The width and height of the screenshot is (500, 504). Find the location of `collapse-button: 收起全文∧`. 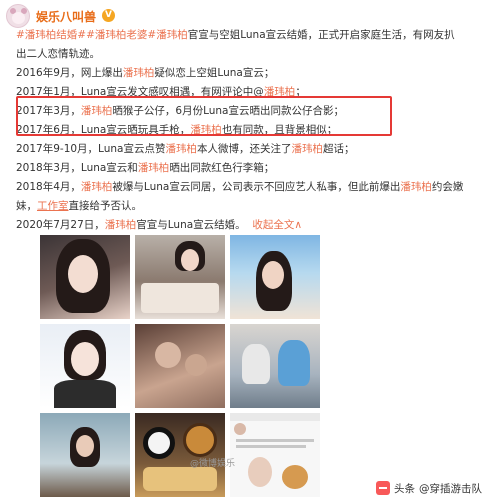

collapse-button: 收起全文∧ is located at coordinates (275, 225).